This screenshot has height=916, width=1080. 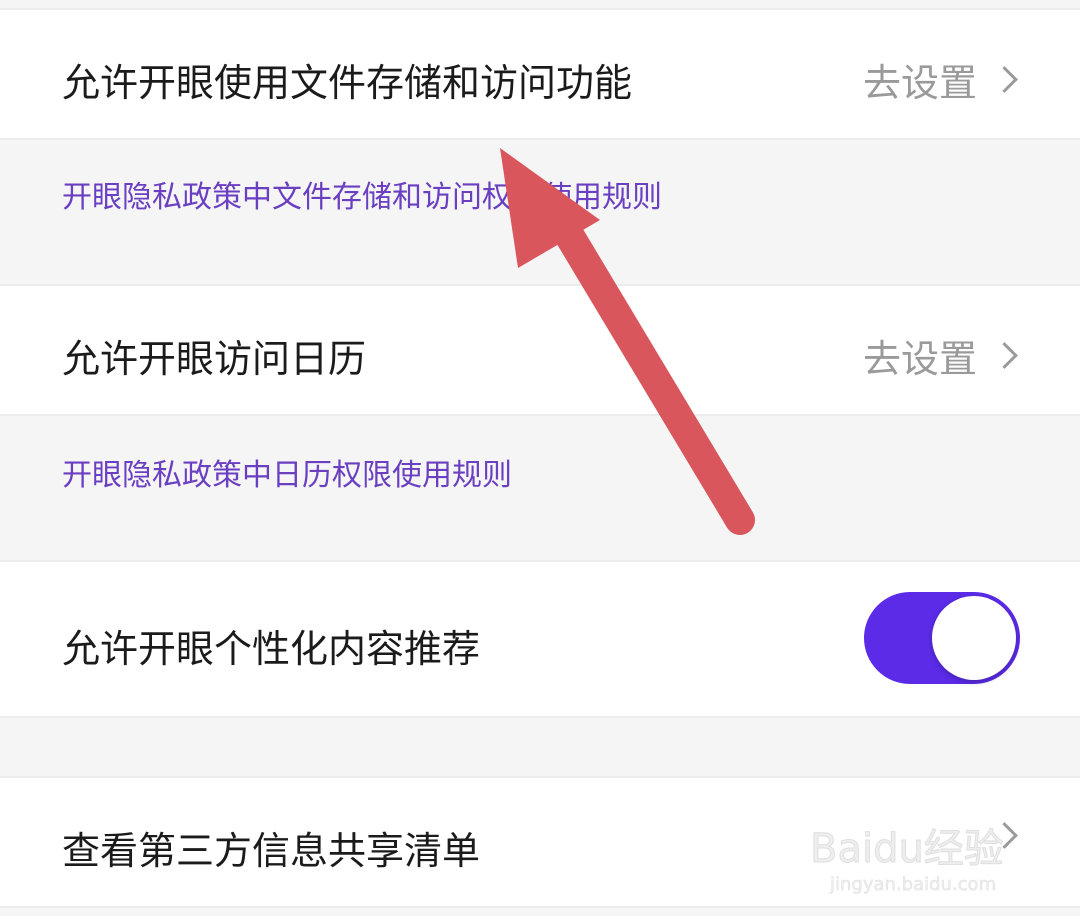 I want to click on baidu-jingyan-watermark: Baidu经验 jingyan.baidu.com, so click(x=907, y=861).